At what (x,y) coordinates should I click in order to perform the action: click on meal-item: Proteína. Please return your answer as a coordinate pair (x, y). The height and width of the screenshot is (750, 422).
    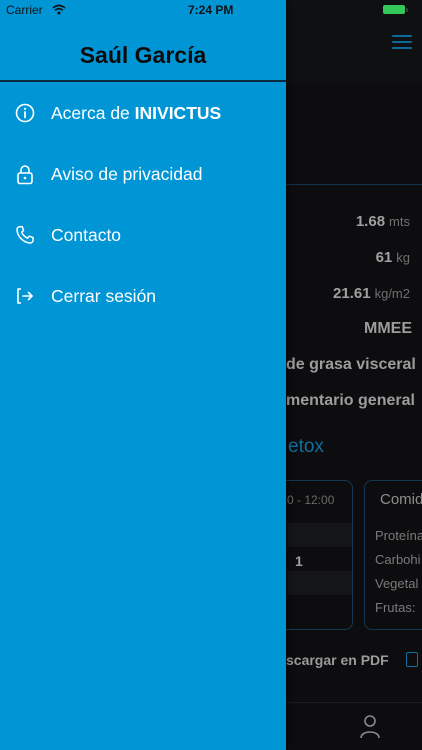
    Looking at the image, I should click on (398, 535).